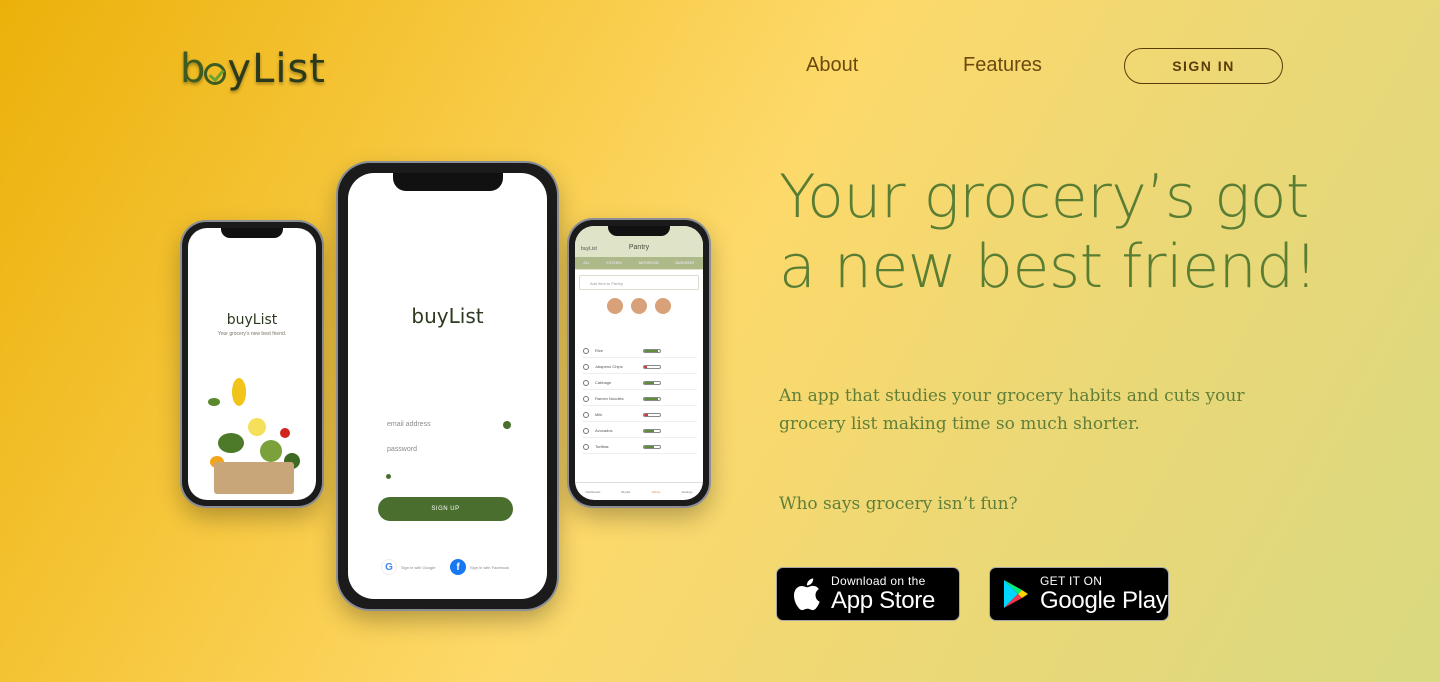 The height and width of the screenshot is (682, 1440). What do you see at coordinates (640, 415) in the screenshot?
I see `pantry-item-row: Milk` at bounding box center [640, 415].